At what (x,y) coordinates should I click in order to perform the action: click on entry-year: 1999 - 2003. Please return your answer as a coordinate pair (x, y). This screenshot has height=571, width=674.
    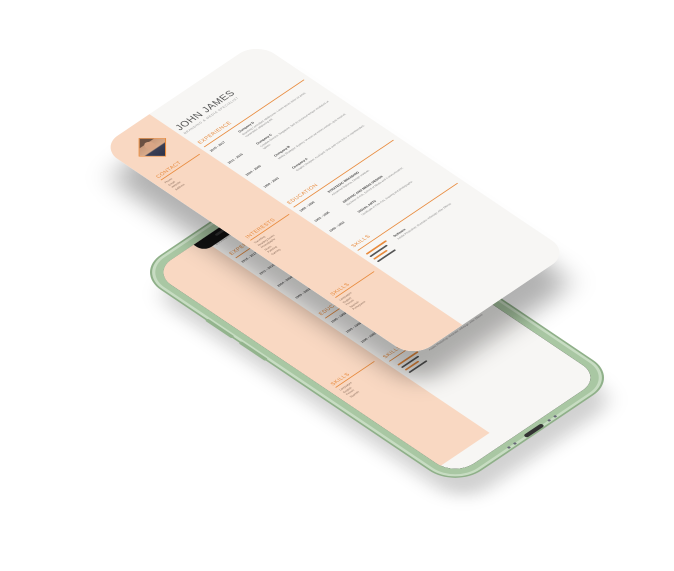
    Looking at the image, I should click on (271, 182).